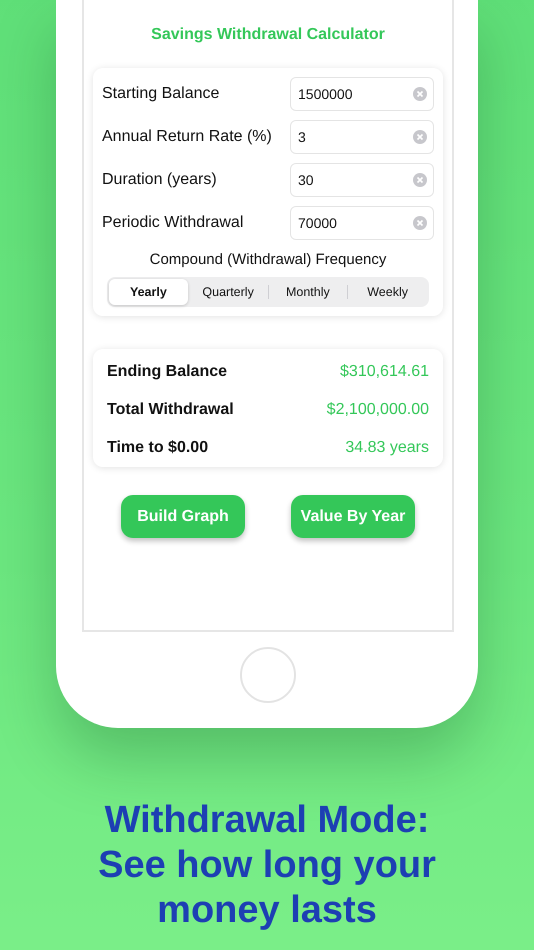 The height and width of the screenshot is (950, 534). What do you see at coordinates (157, 448) in the screenshot?
I see `result-label: Time to $0.00` at bounding box center [157, 448].